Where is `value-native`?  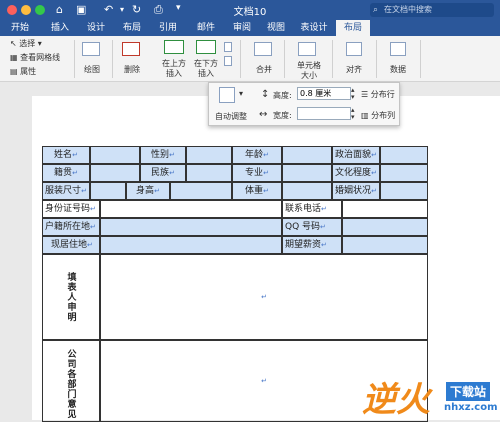 value-native is located at coordinates (115, 173).